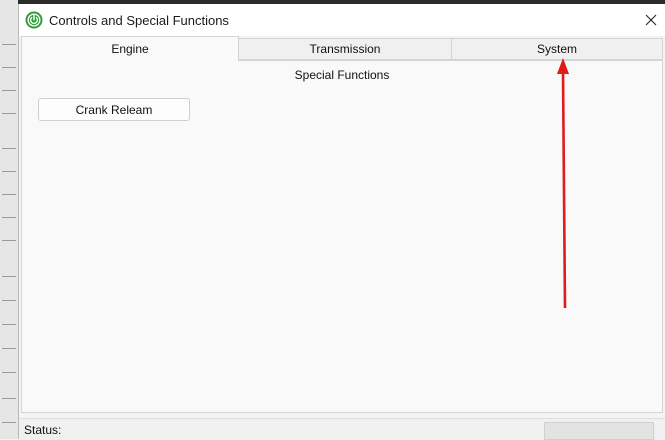 This screenshot has height=440, width=665. I want to click on close-icon, so click(651, 20).